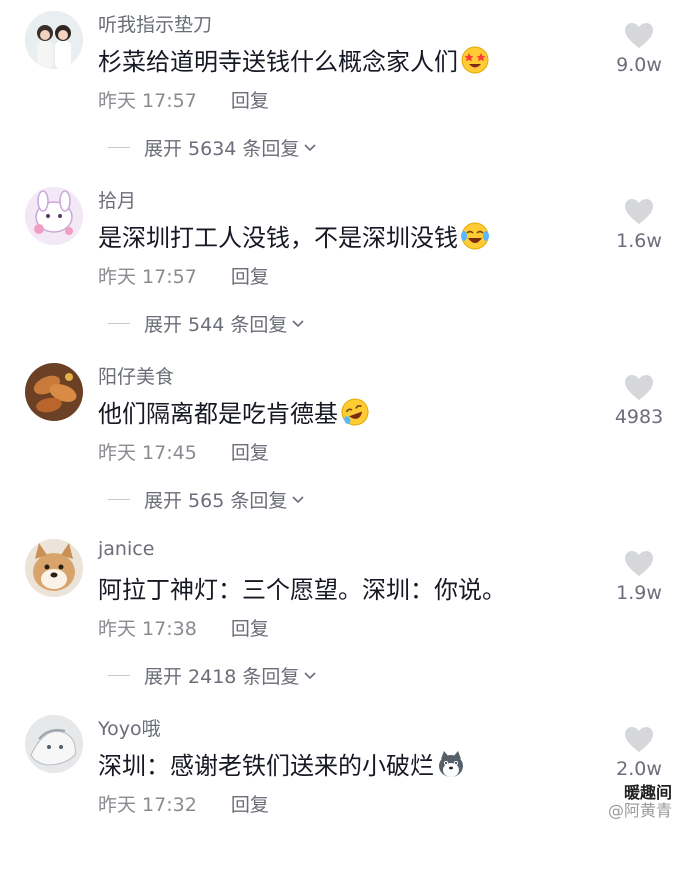 Image resolution: width=690 pixels, height=884 pixels. I want to click on like-button: 4983, so click(639, 401).